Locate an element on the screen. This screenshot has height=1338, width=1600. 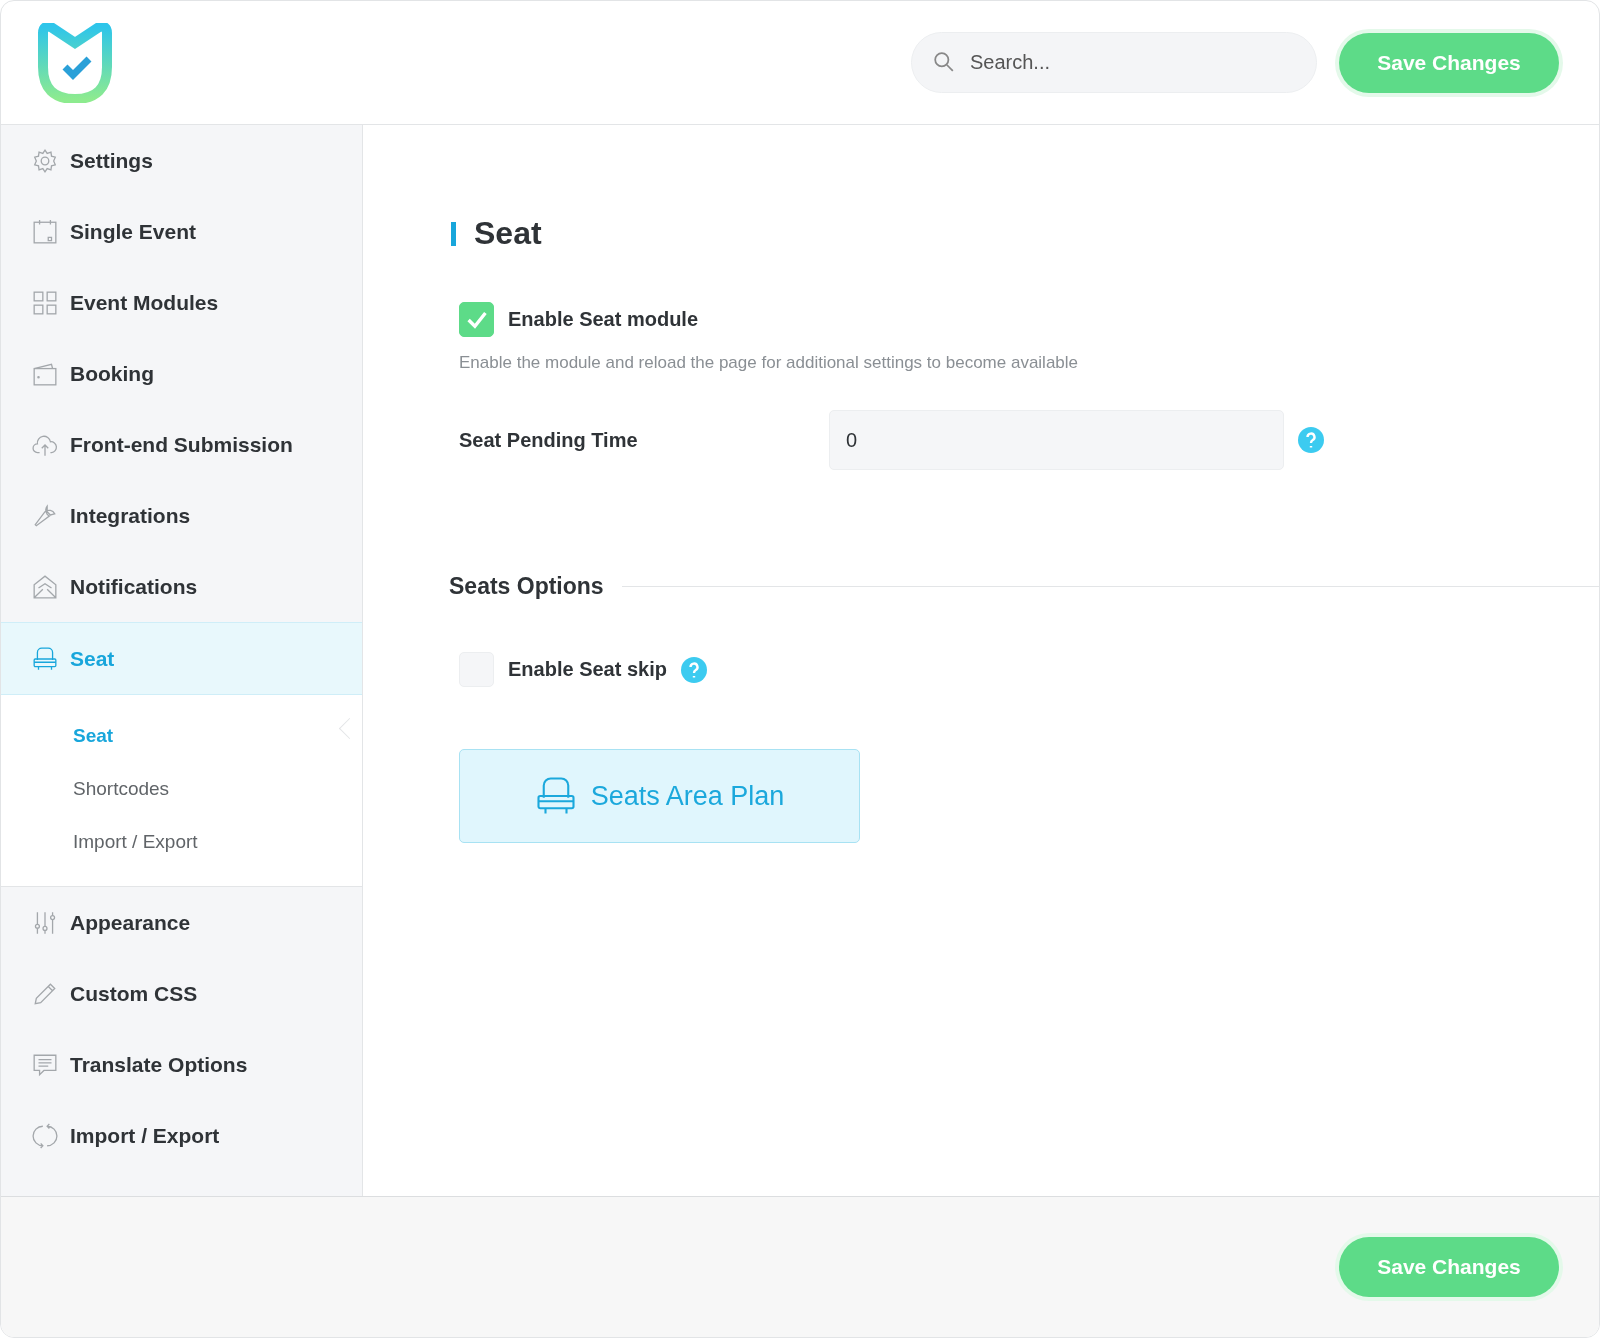
checkbox is located at coordinates (476, 319).